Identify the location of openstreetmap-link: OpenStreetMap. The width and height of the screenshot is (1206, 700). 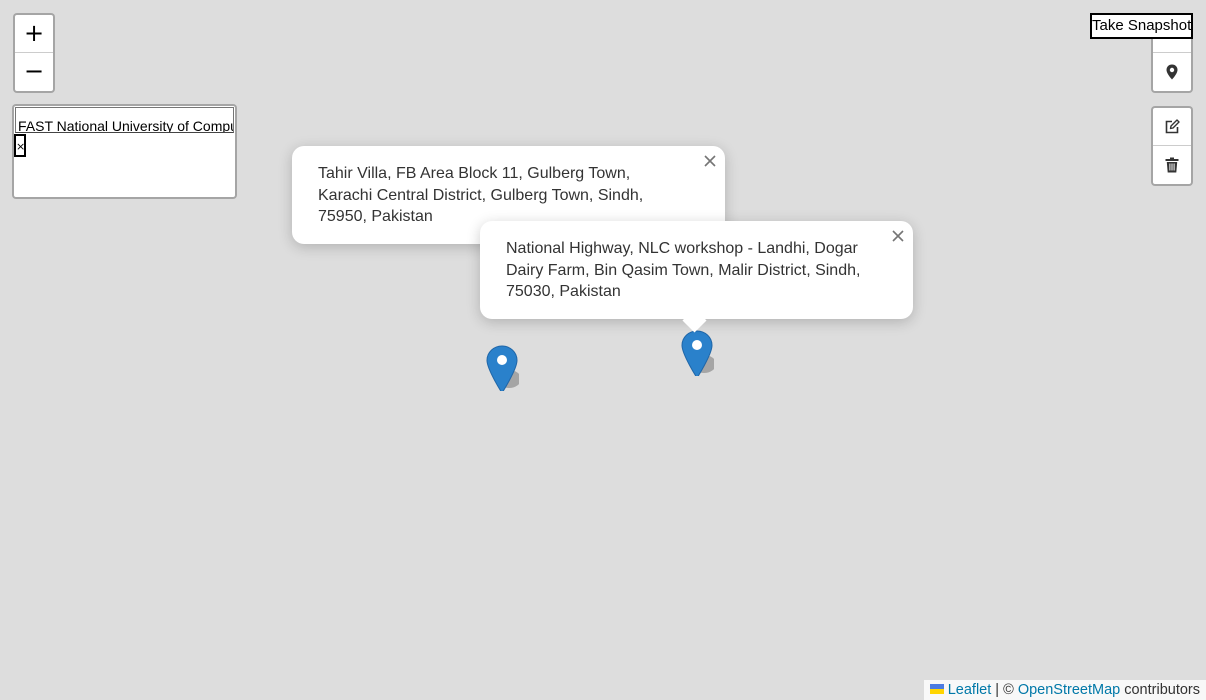
(1069, 690).